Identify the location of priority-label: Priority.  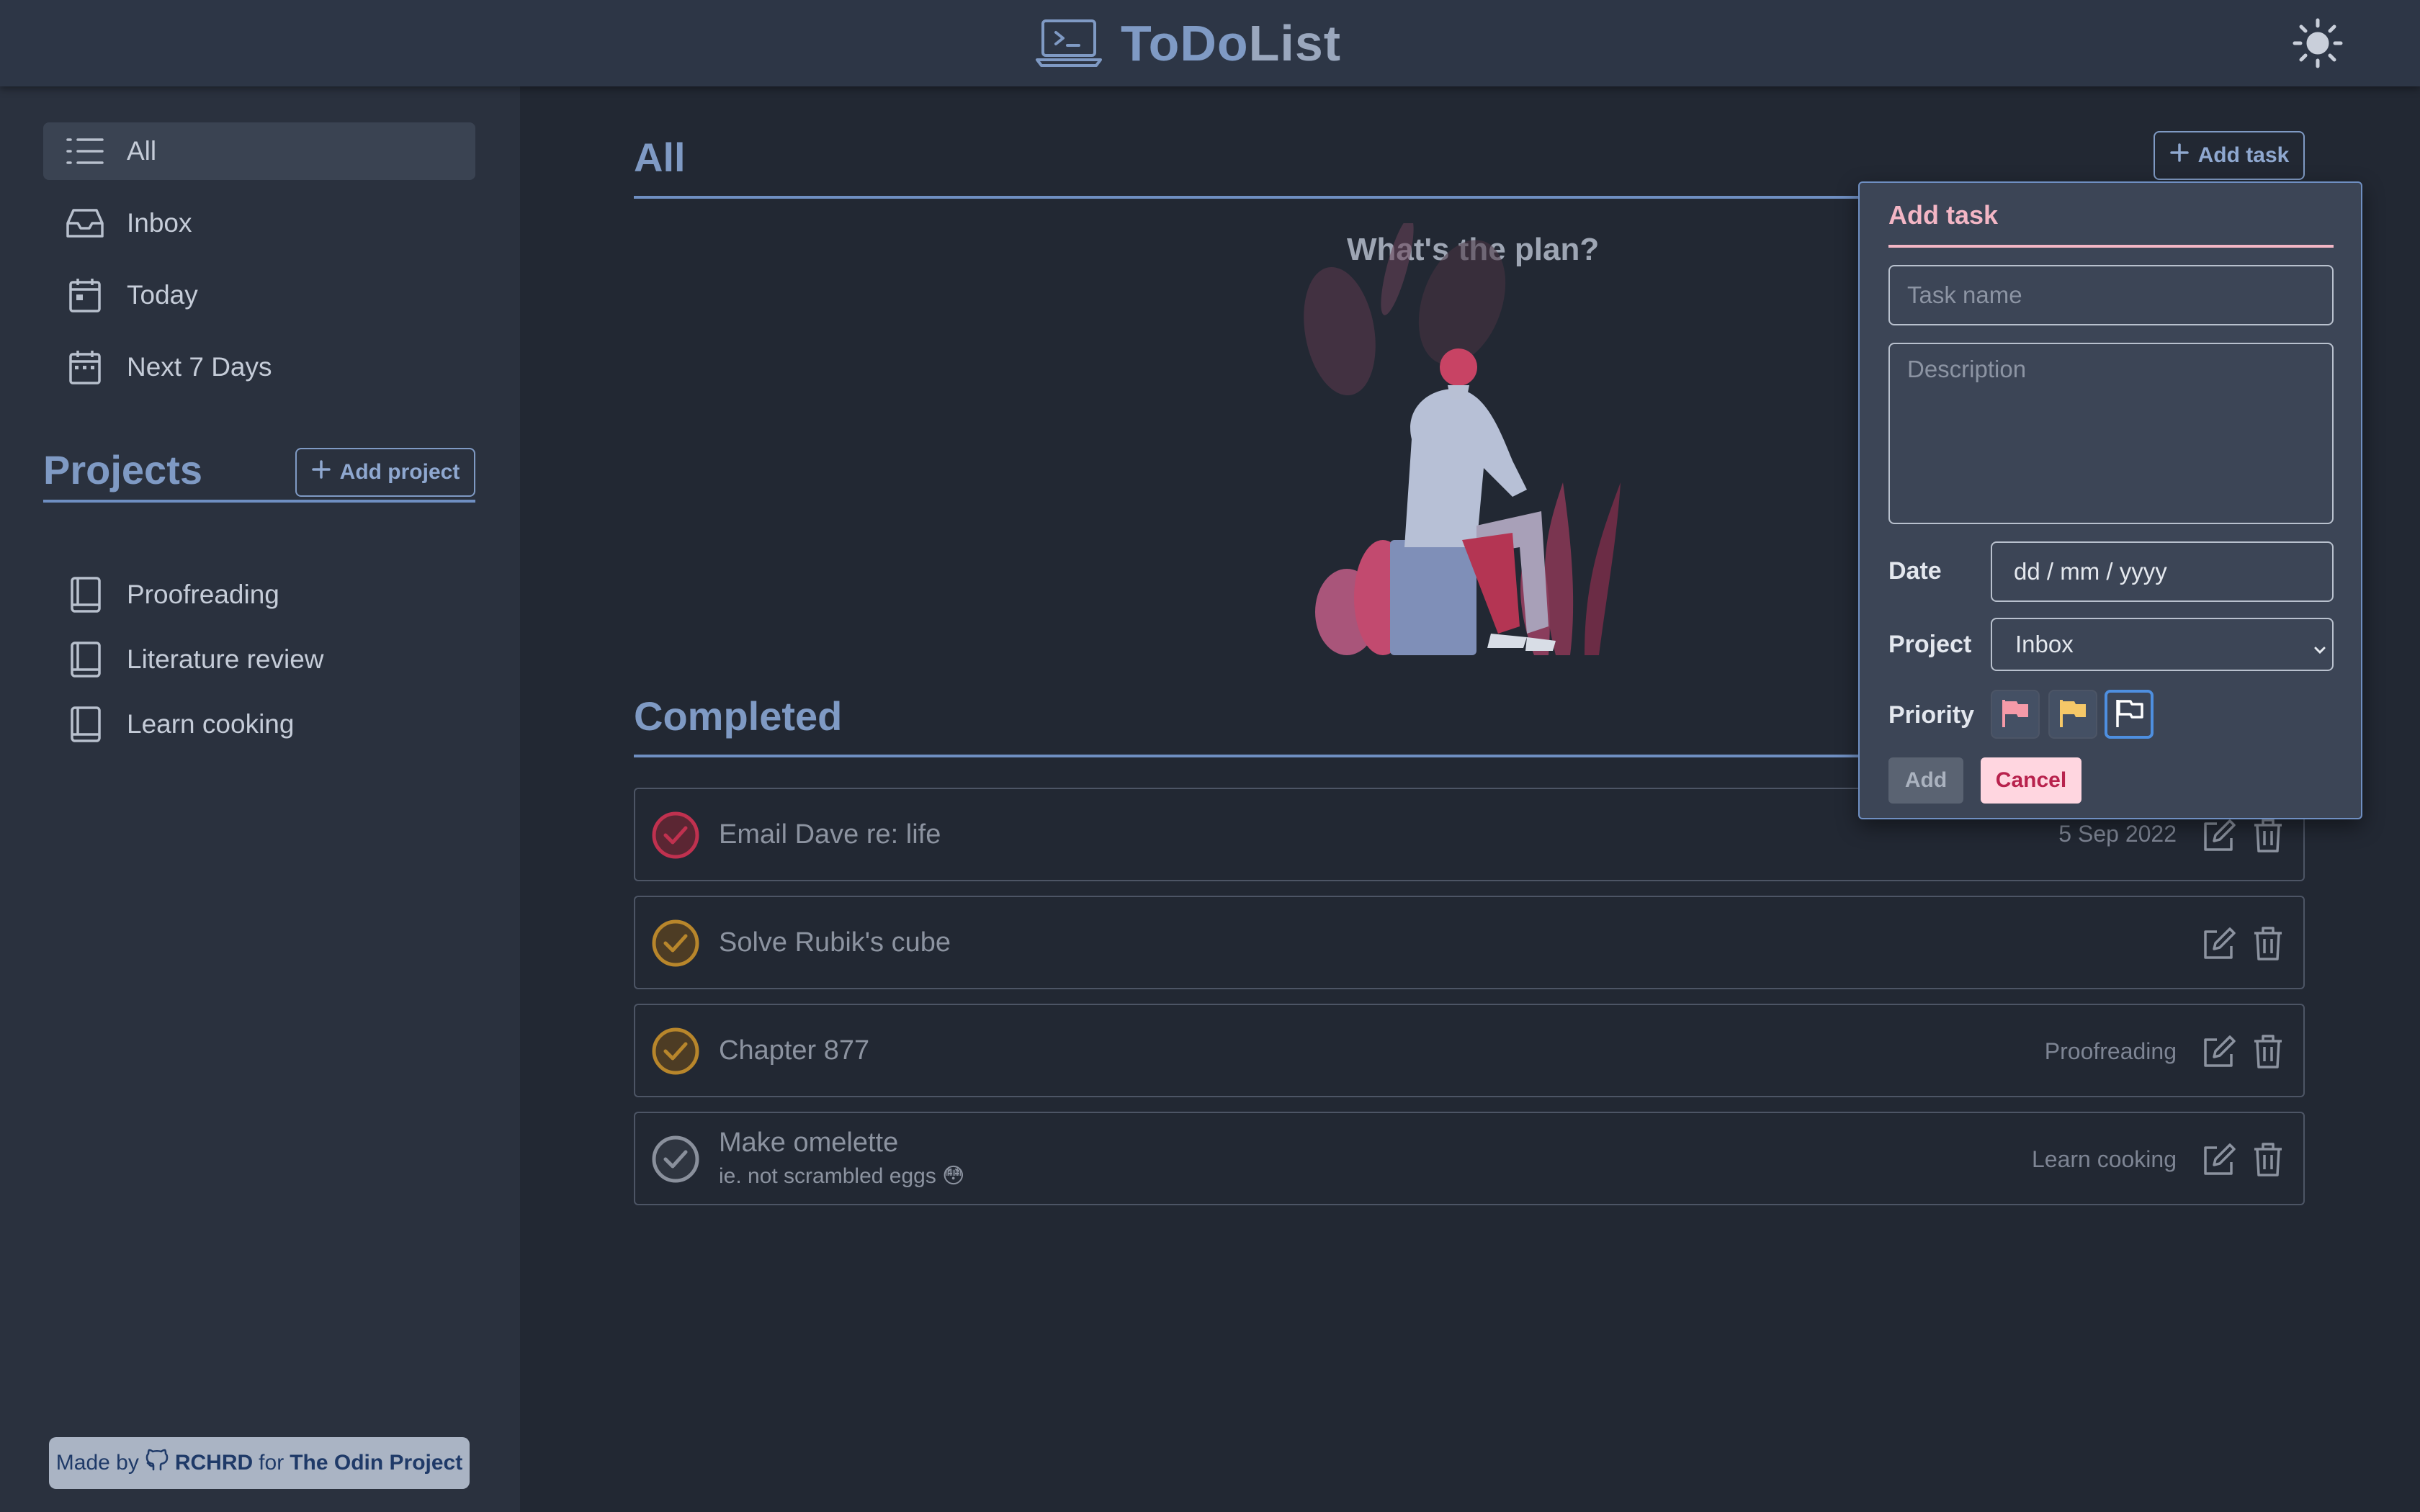
(1932, 715).